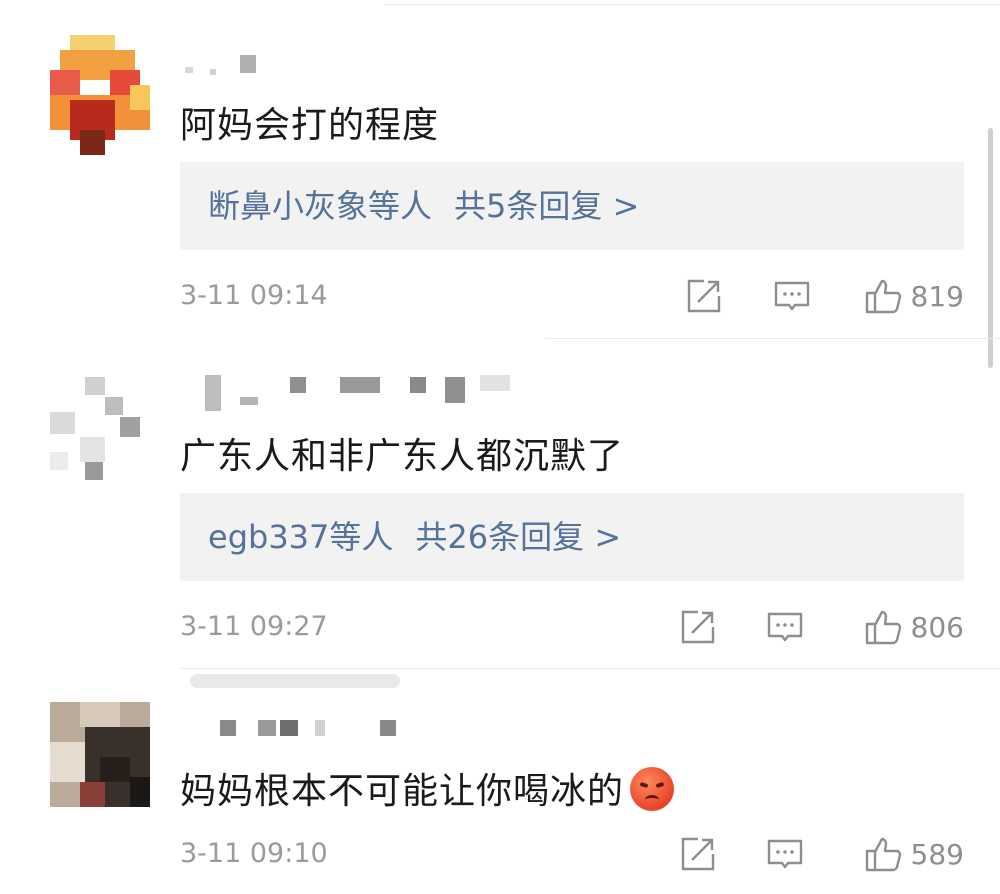 This screenshot has width=1000, height=894. Describe the element at coordinates (528, 206) in the screenshot. I see `reply-count: 共5条回复` at that location.